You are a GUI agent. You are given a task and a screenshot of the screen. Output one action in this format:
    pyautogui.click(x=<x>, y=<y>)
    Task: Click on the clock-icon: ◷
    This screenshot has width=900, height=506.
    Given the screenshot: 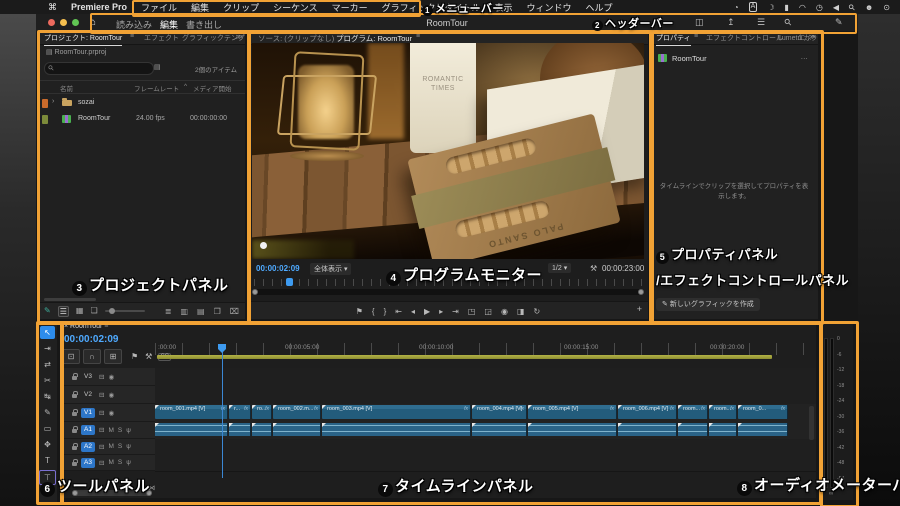 What is the action you would take?
    pyautogui.click(x=819, y=7)
    